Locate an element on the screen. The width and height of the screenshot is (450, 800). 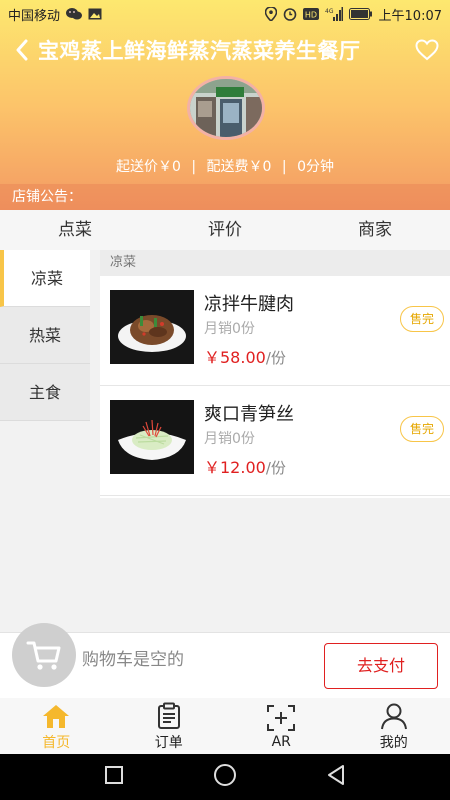
shop-logo is located at coordinates (226, 108).